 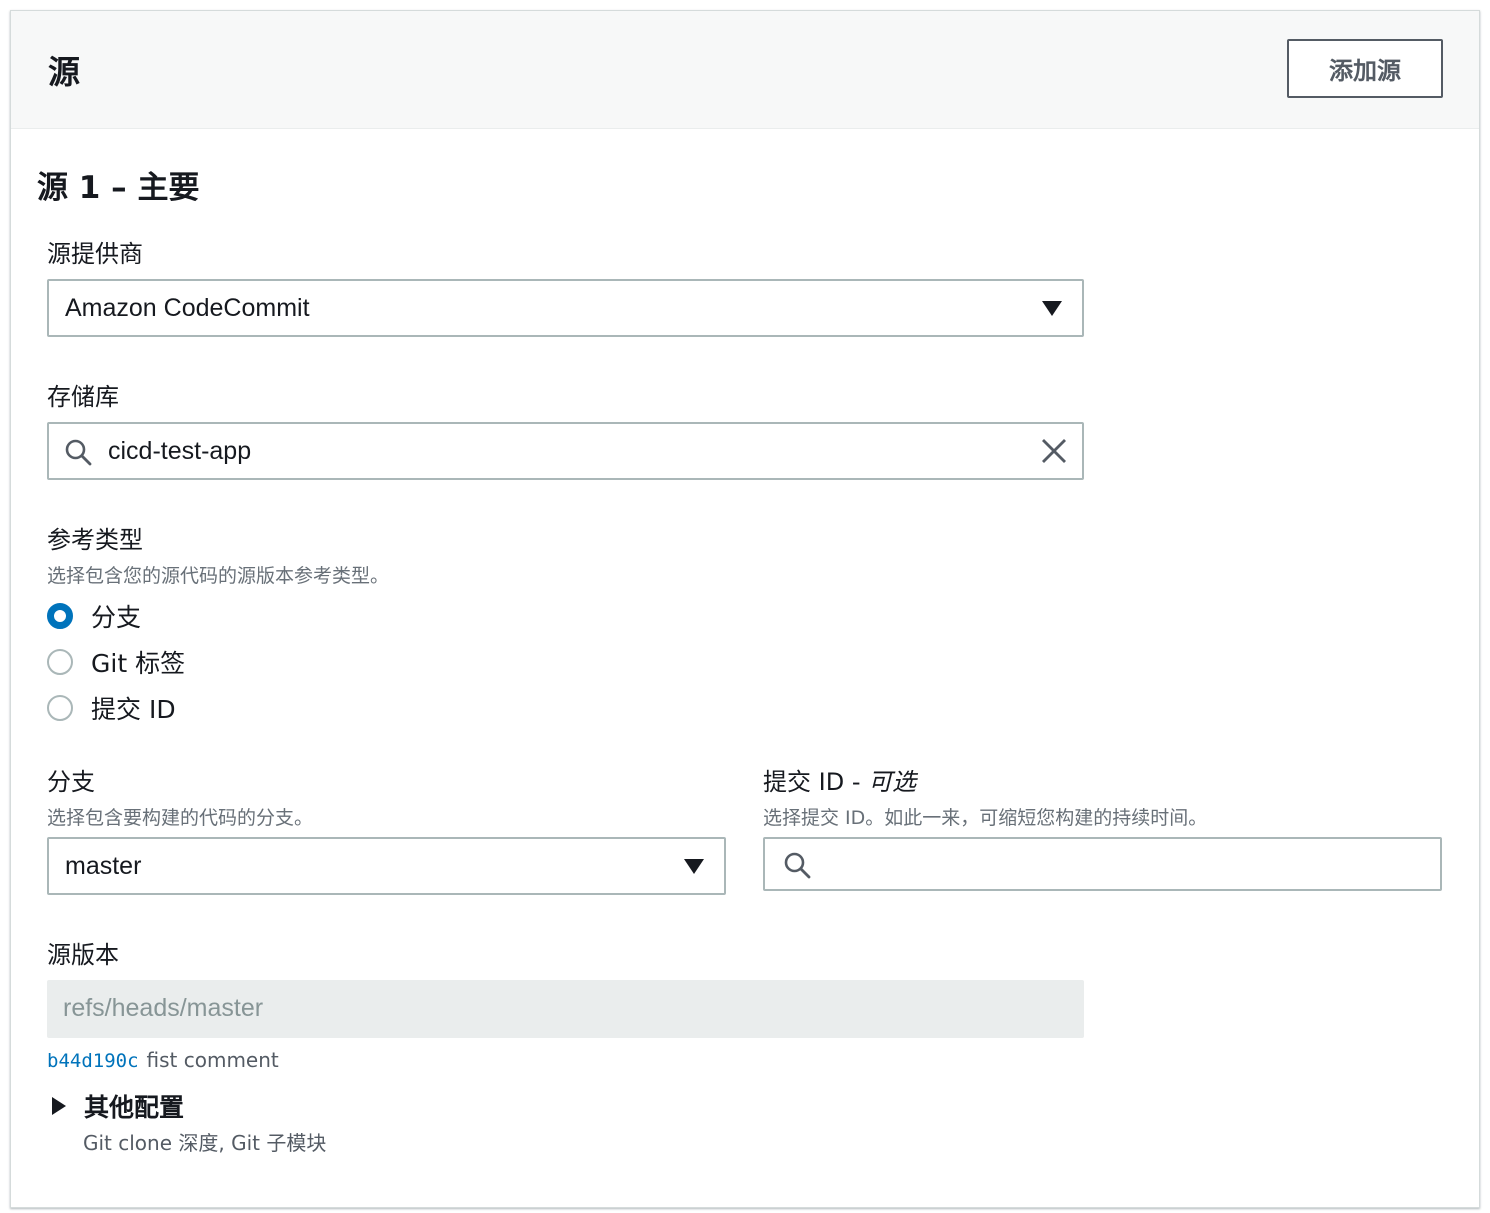 I want to click on source-provider-select: Amazon CodeCommit, so click(x=565, y=308).